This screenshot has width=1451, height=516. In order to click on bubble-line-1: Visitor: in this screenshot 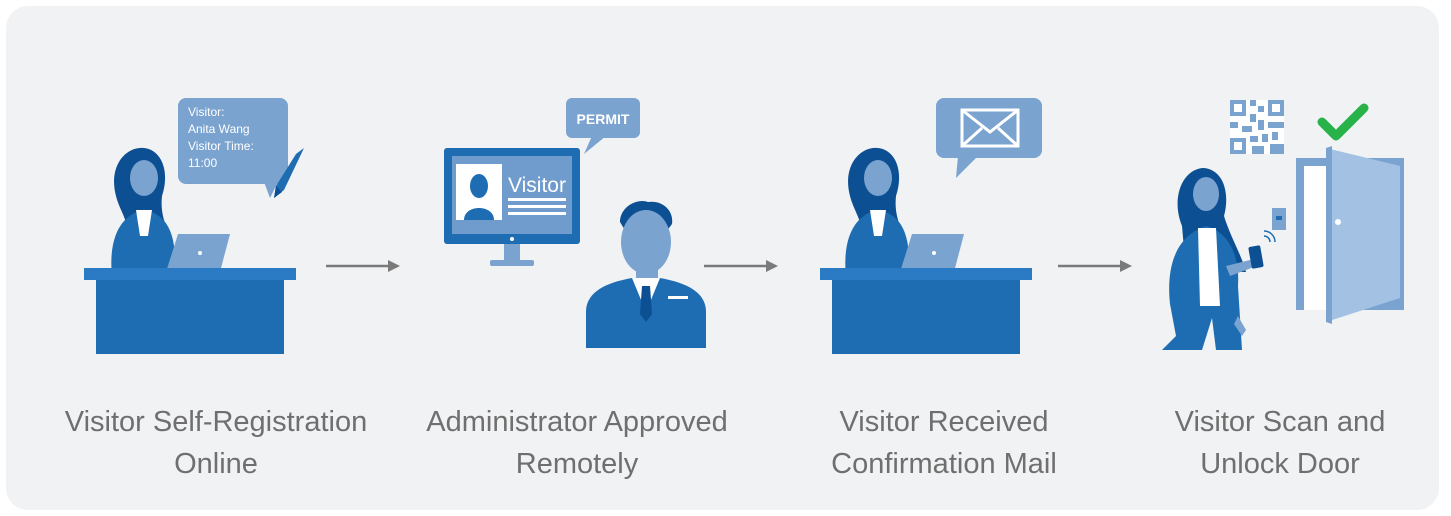, I will do `click(206, 112)`.